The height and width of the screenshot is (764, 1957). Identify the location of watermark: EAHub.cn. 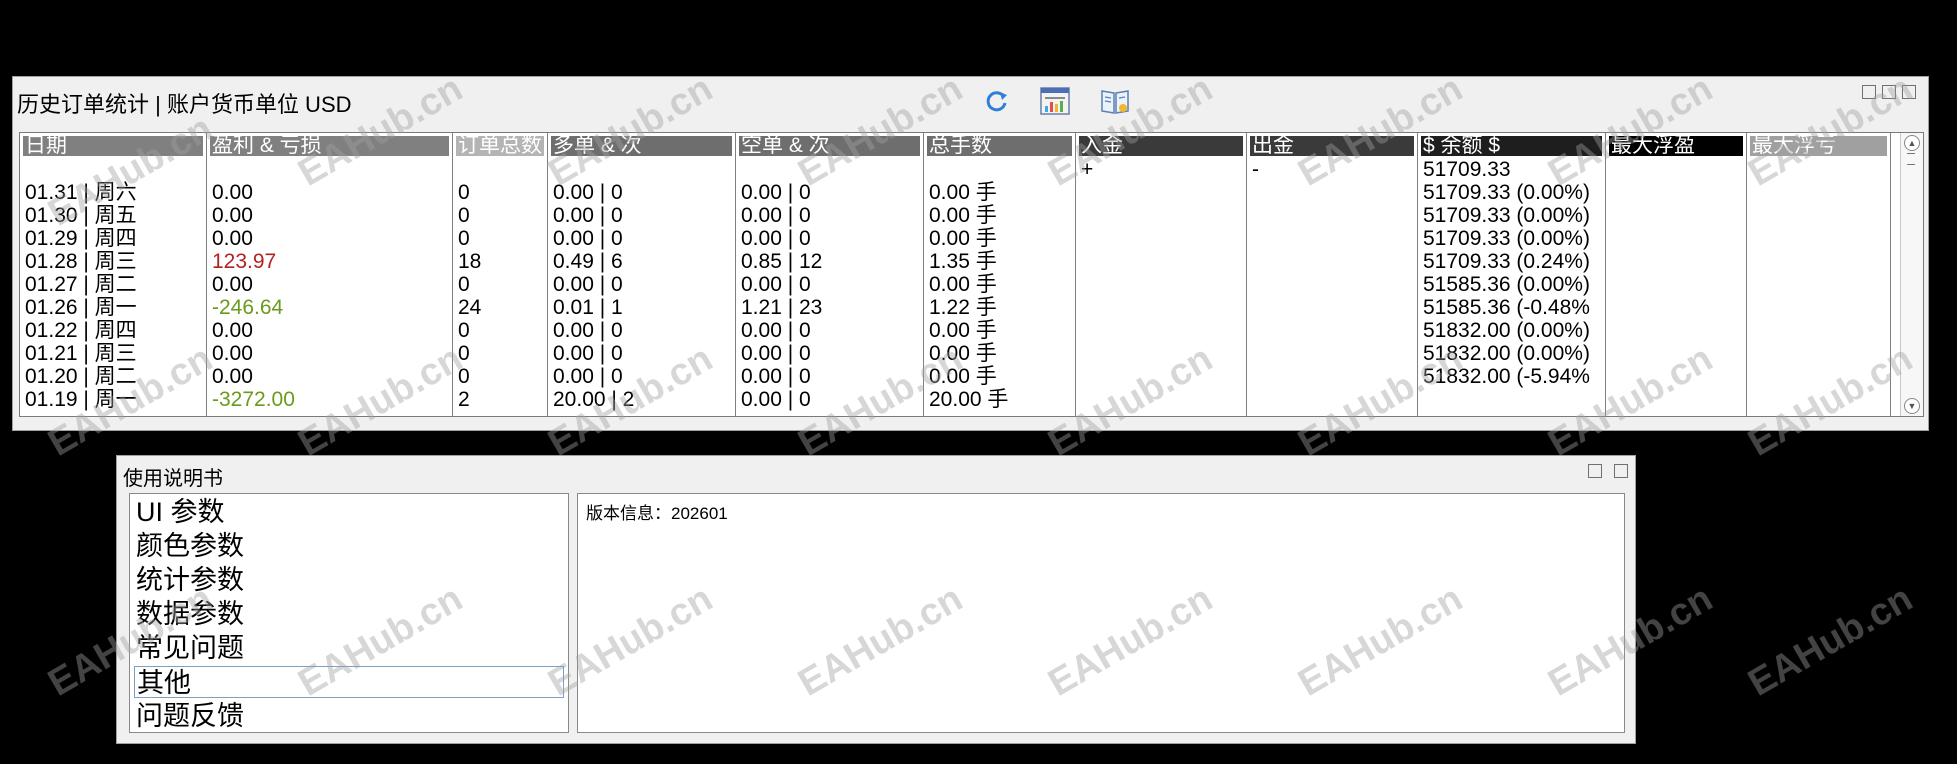
(1830, 641).